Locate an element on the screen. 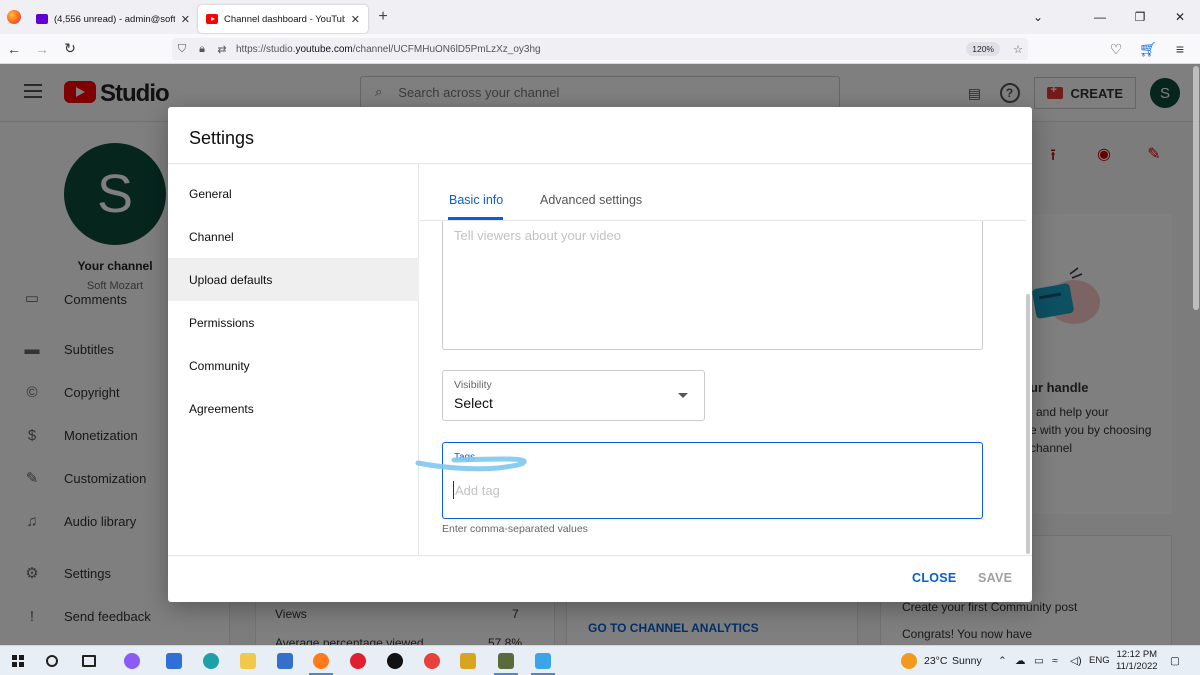 The image size is (1200, 675). permissions-icon: ⇄ is located at coordinates (222, 49).